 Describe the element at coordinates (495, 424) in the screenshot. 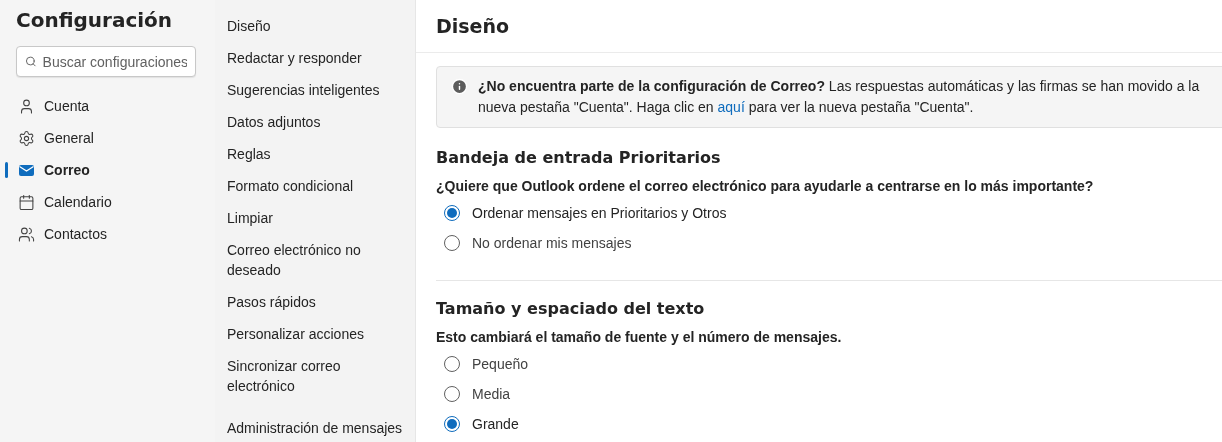

I see `radio-label: Grande` at that location.